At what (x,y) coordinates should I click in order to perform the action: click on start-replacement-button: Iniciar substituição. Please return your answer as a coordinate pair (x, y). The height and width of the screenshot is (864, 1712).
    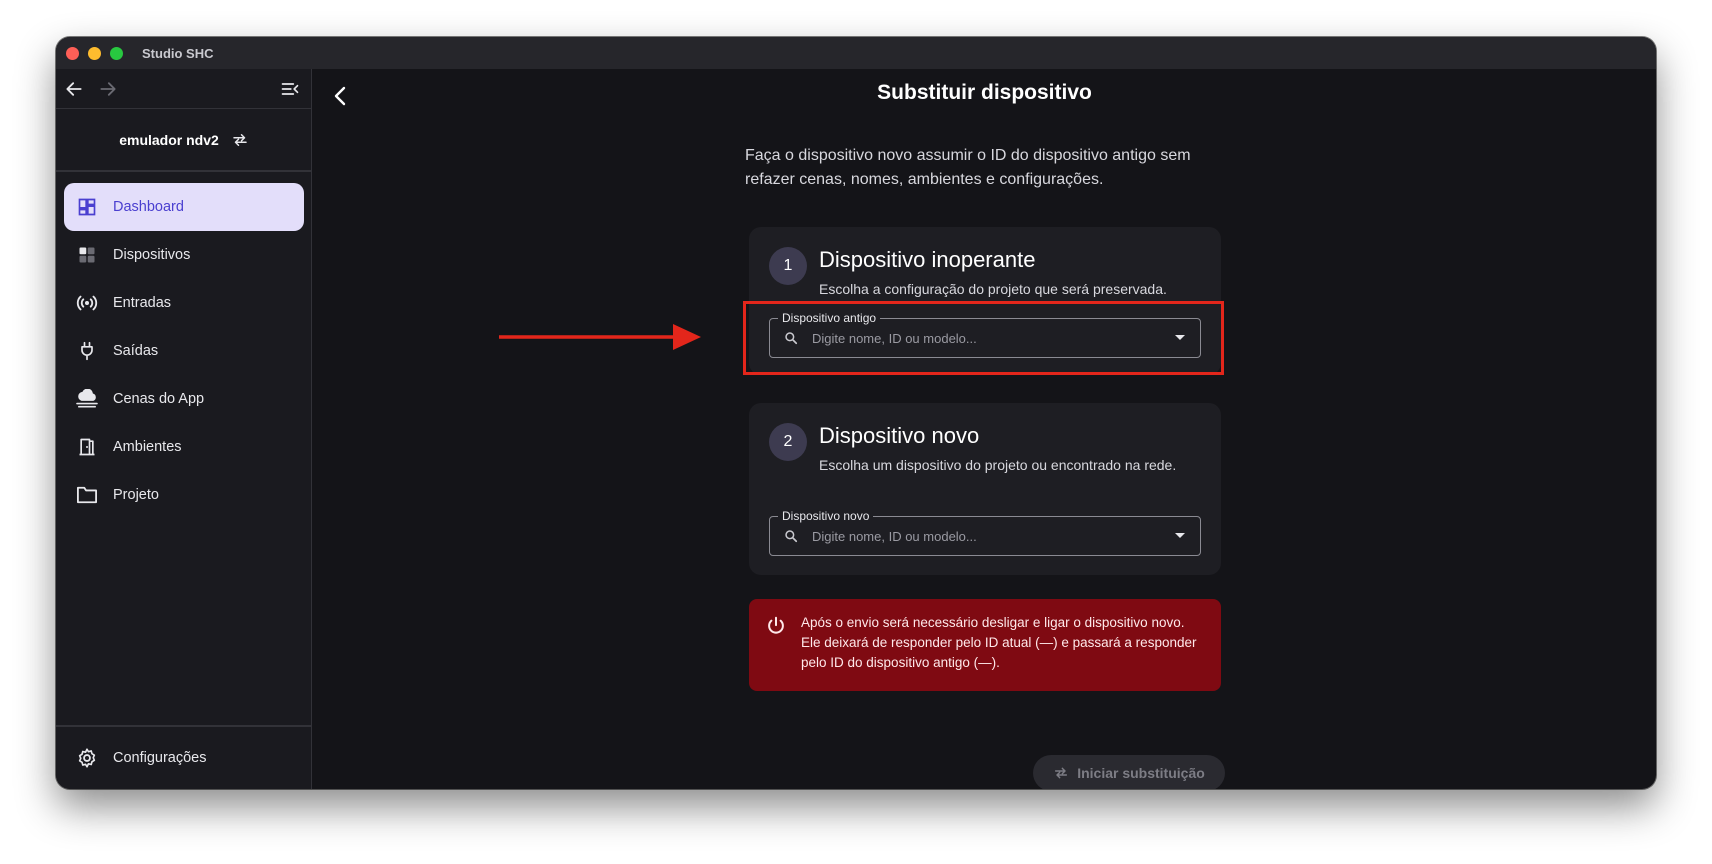
    Looking at the image, I should click on (1129, 772).